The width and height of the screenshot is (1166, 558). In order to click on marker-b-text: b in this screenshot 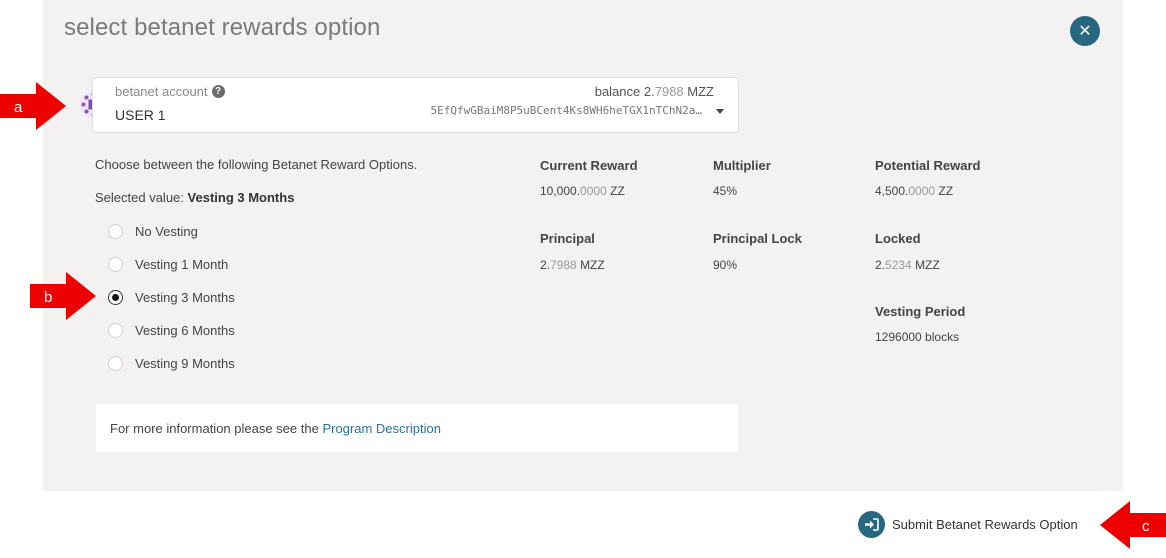, I will do `click(48, 297)`.